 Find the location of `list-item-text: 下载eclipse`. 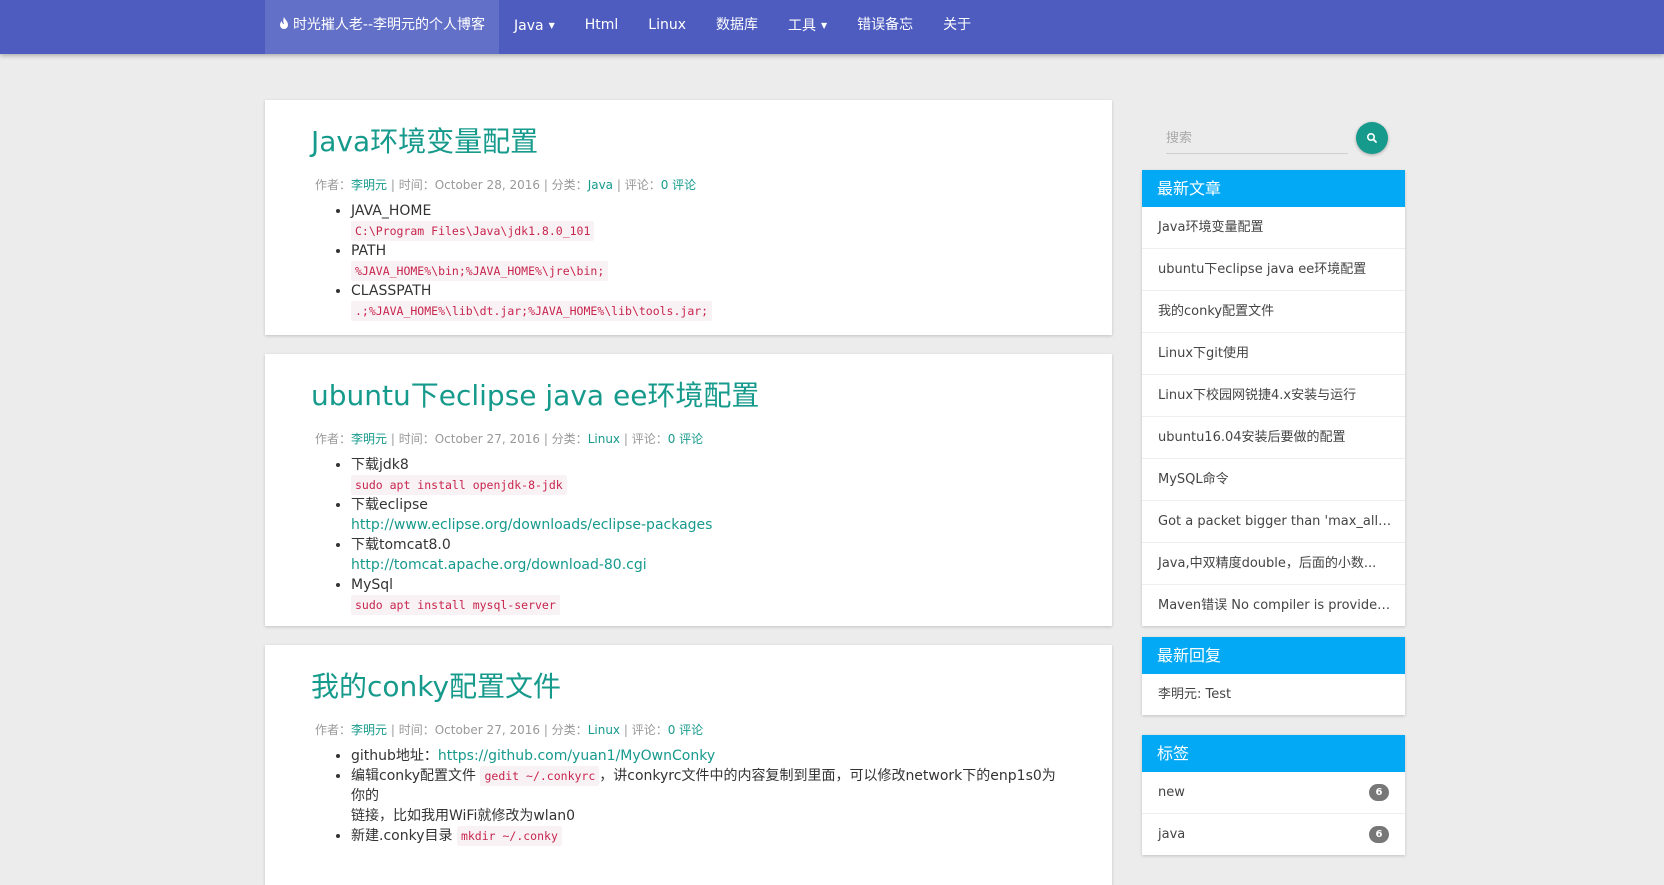

list-item-text: 下载eclipse is located at coordinates (389, 505).